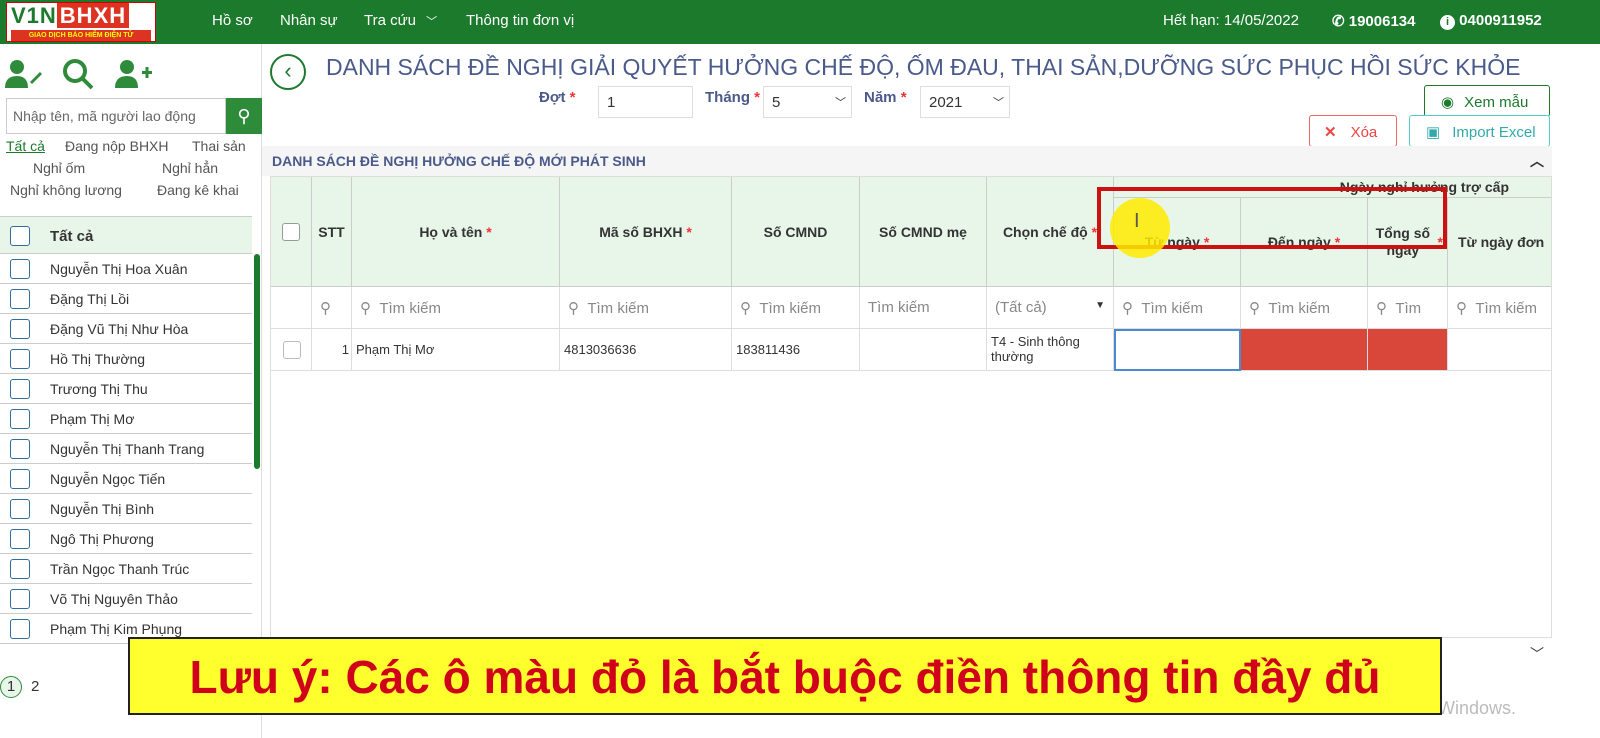 The image size is (1600, 738). What do you see at coordinates (1499, 308) in the screenshot?
I see `filter-tu-ngay-don: ⚲ Tìm kiếm` at bounding box center [1499, 308].